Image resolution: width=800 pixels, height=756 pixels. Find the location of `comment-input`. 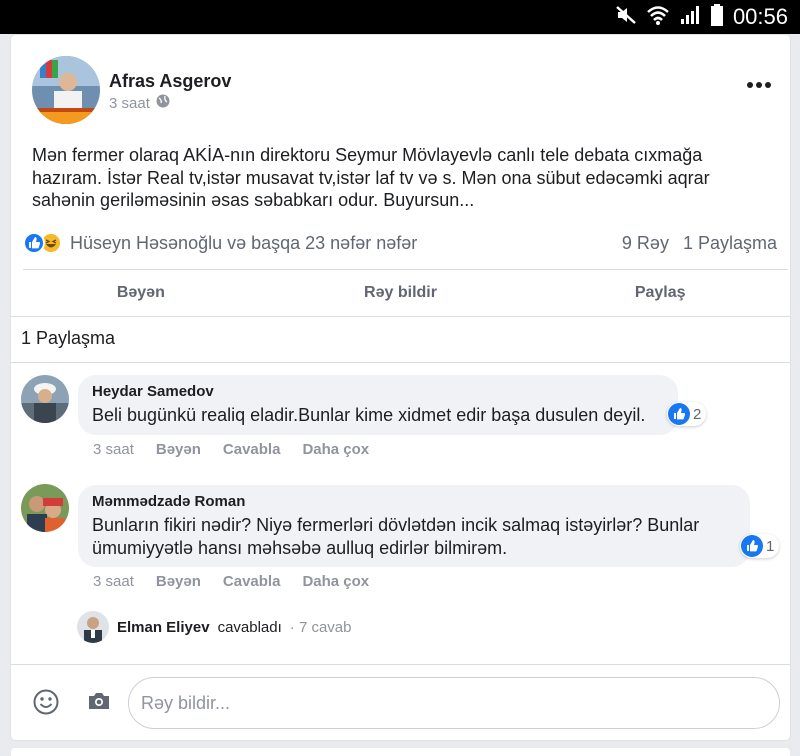

comment-input is located at coordinates (454, 703).